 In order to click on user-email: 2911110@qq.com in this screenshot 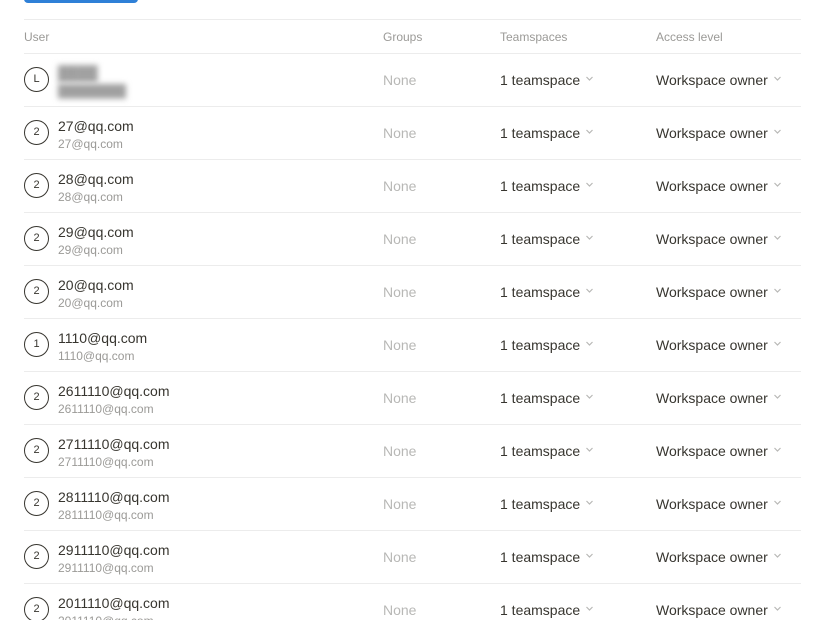, I will do `click(106, 568)`.